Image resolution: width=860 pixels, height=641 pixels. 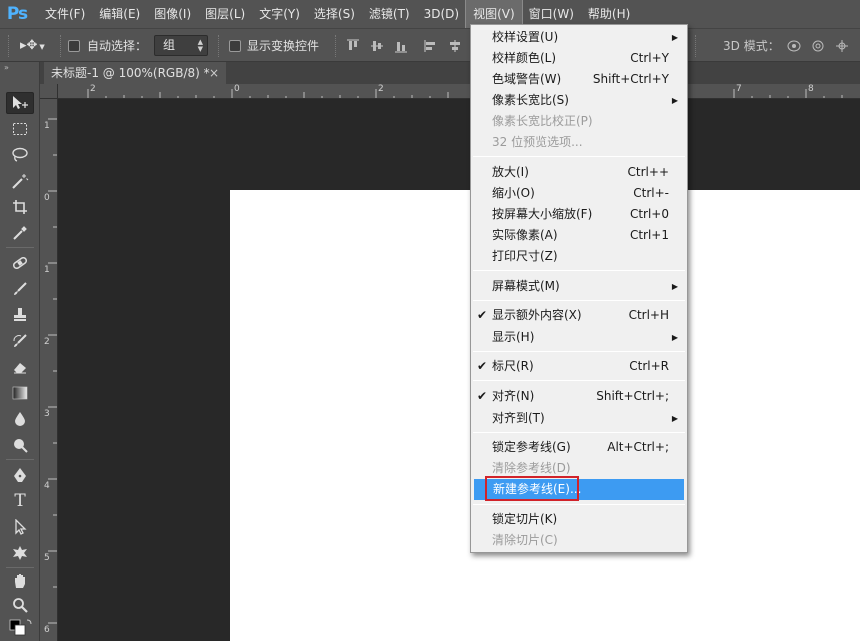 I want to click on auto-select-dropdown: 组 ▲ ▼, so click(x=181, y=45).